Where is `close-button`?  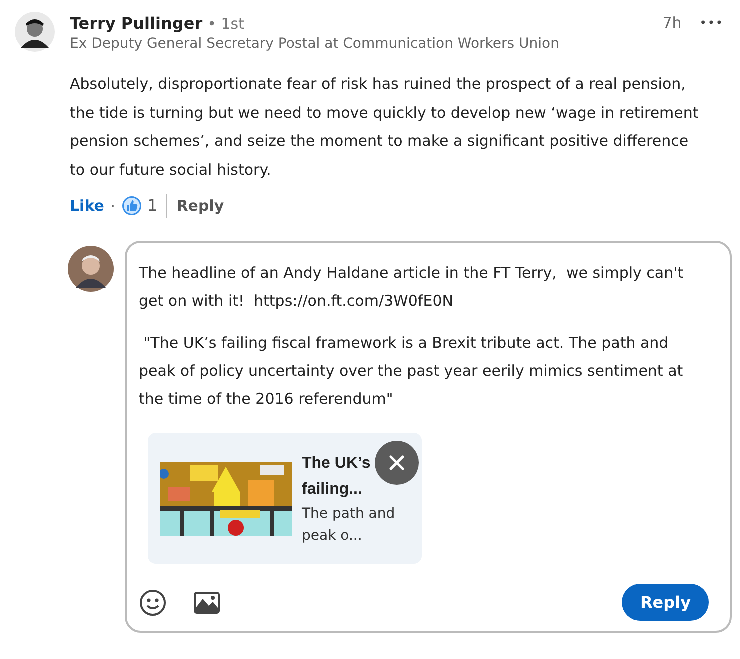 close-button is located at coordinates (397, 463).